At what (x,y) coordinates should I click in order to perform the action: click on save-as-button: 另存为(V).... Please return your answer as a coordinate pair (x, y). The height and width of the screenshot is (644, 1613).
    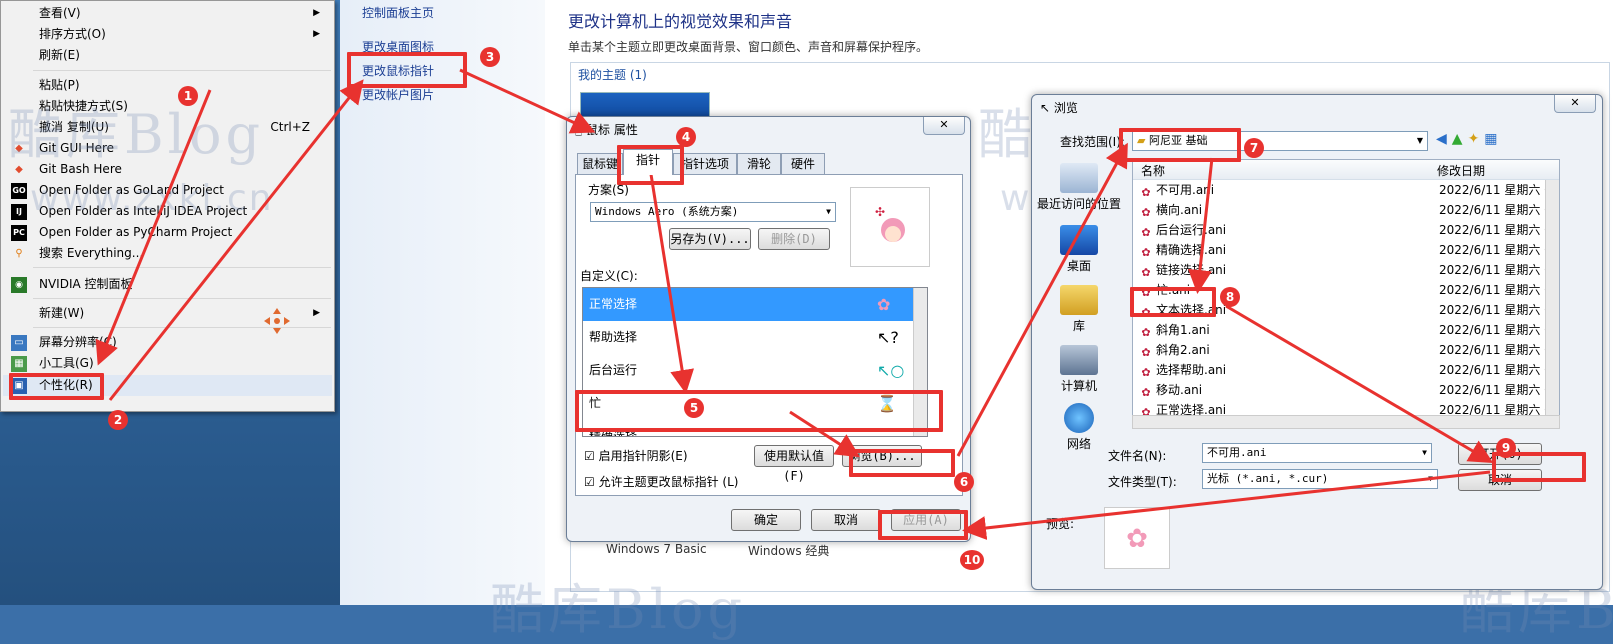
    Looking at the image, I should click on (710, 239).